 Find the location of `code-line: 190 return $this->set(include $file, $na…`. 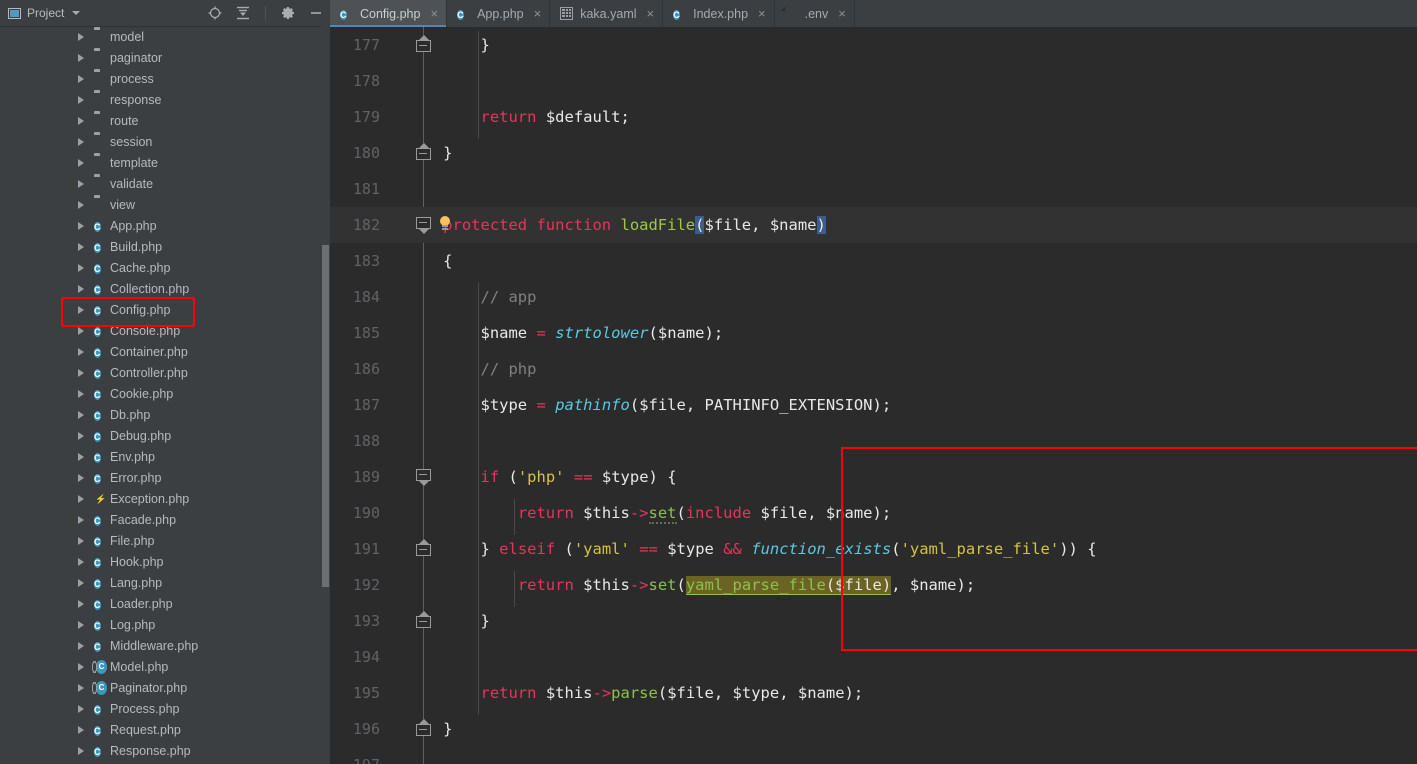

code-line: 190 return $this->set(include $file, $na… is located at coordinates (873, 513).